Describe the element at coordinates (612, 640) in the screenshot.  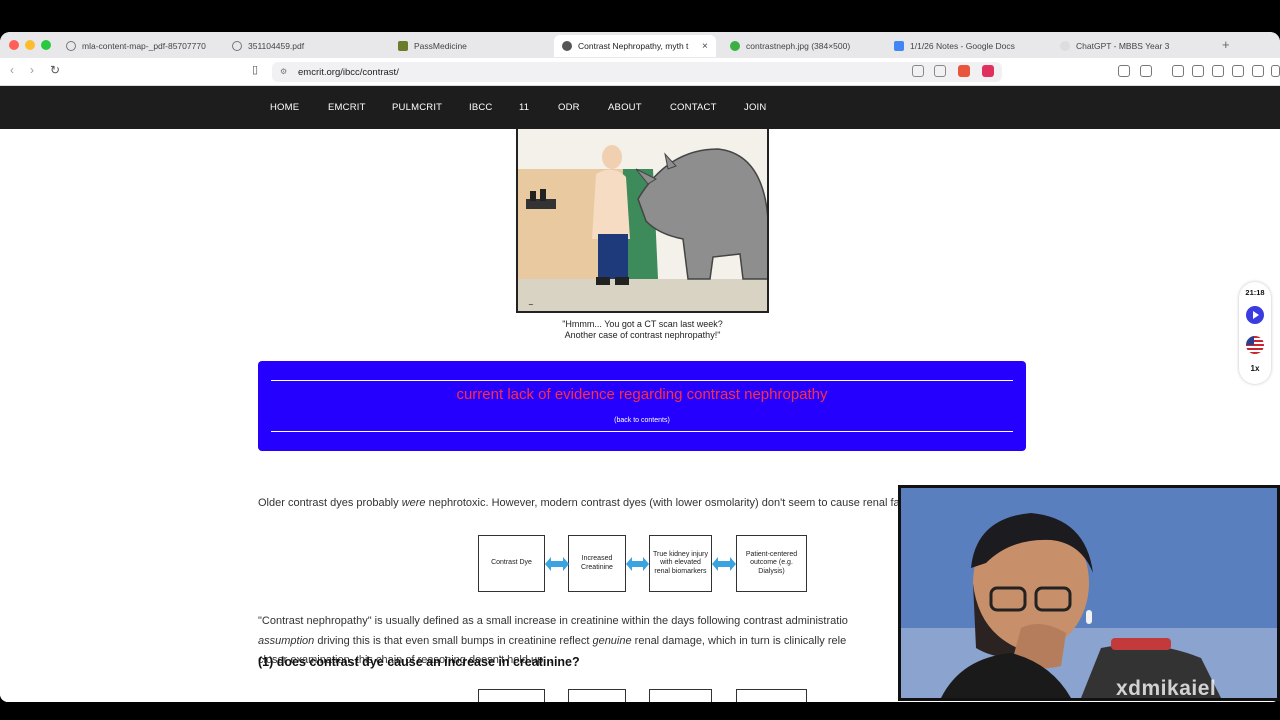
I see `body-emphasis-genuine: genuine` at that location.